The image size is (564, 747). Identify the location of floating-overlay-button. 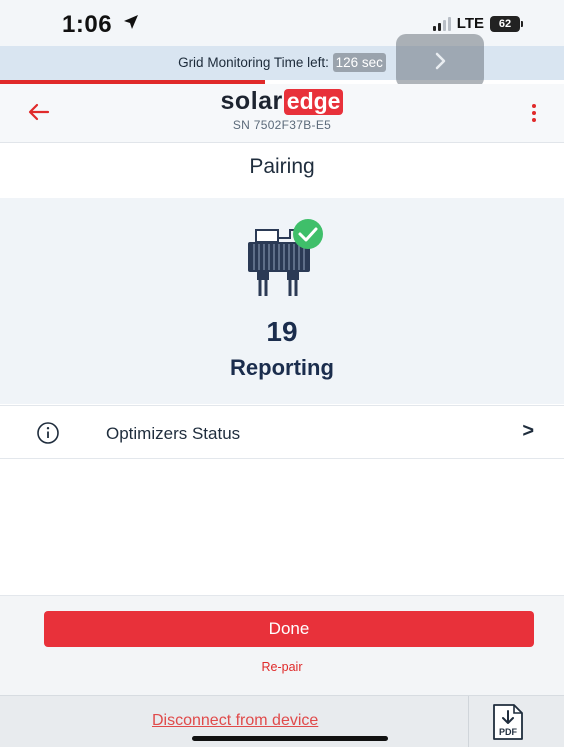
(440, 61).